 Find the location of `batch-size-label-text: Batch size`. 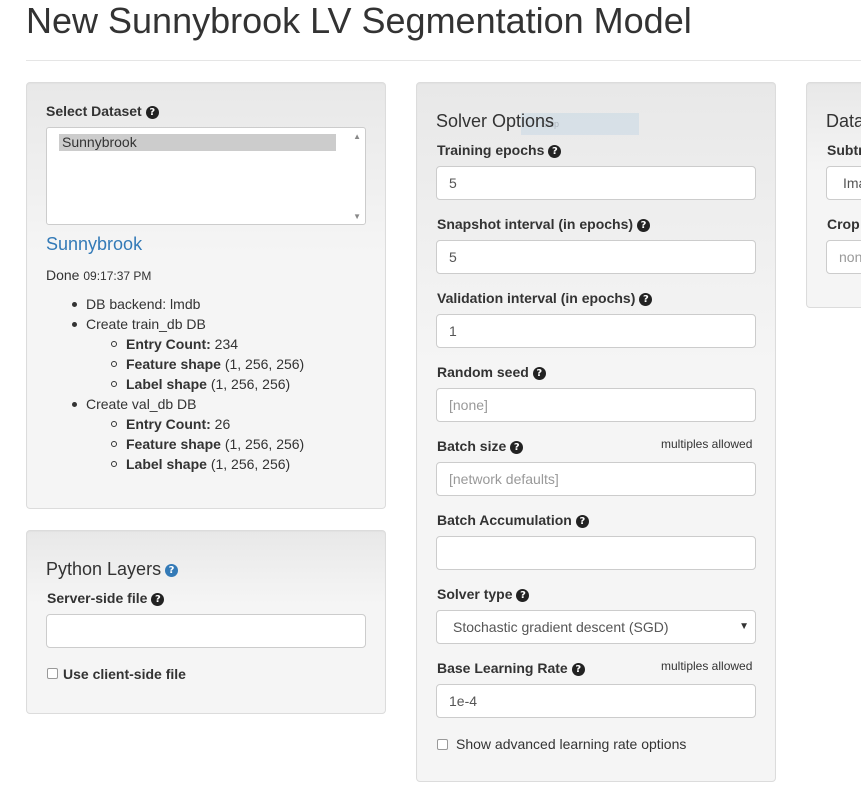

batch-size-label-text: Batch size is located at coordinates (472, 446).